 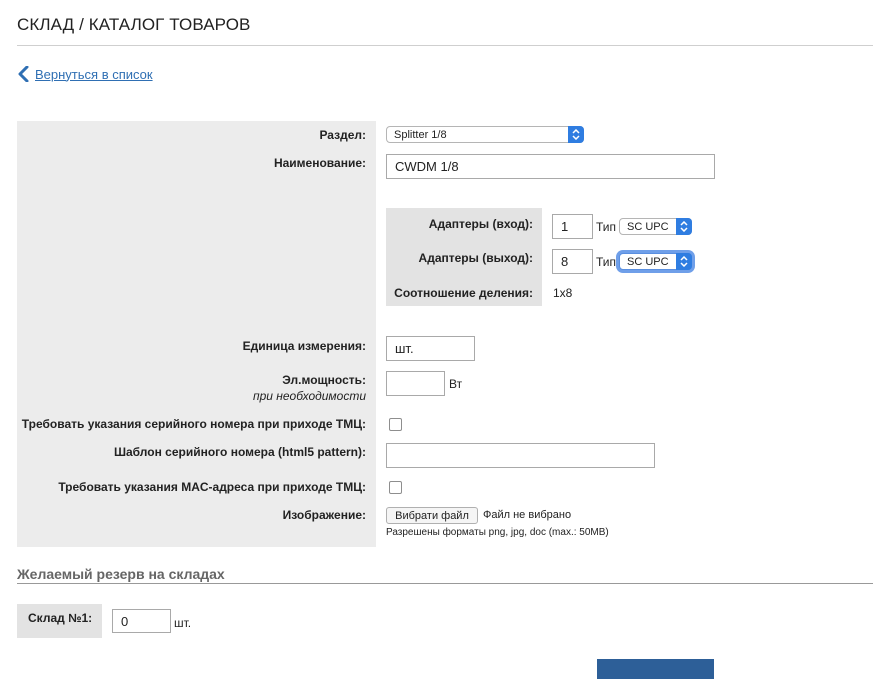 I want to click on adapters-in-type-label: Тип, so click(x=606, y=227).